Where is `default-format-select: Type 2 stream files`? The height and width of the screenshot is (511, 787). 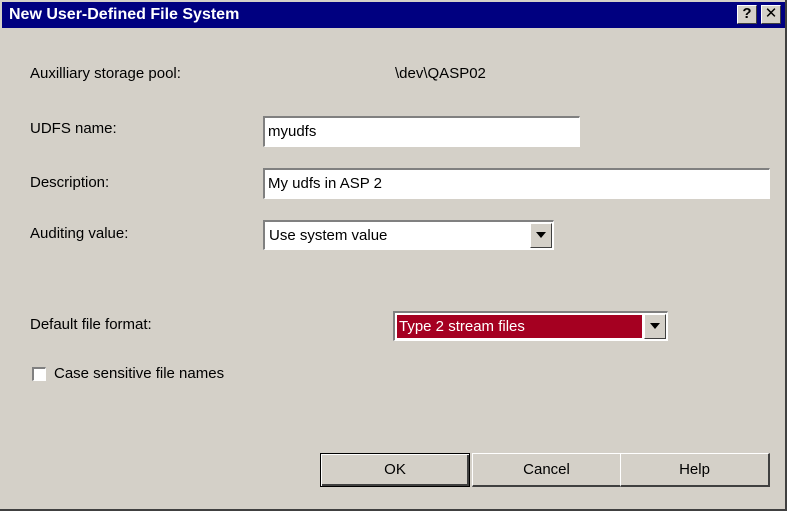
default-format-select: Type 2 stream files is located at coordinates (530, 326).